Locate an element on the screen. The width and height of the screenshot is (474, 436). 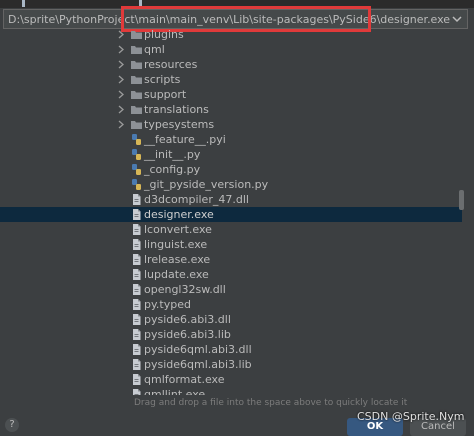
tree-item-label: _git_pyside_version.py is located at coordinates (206, 184).